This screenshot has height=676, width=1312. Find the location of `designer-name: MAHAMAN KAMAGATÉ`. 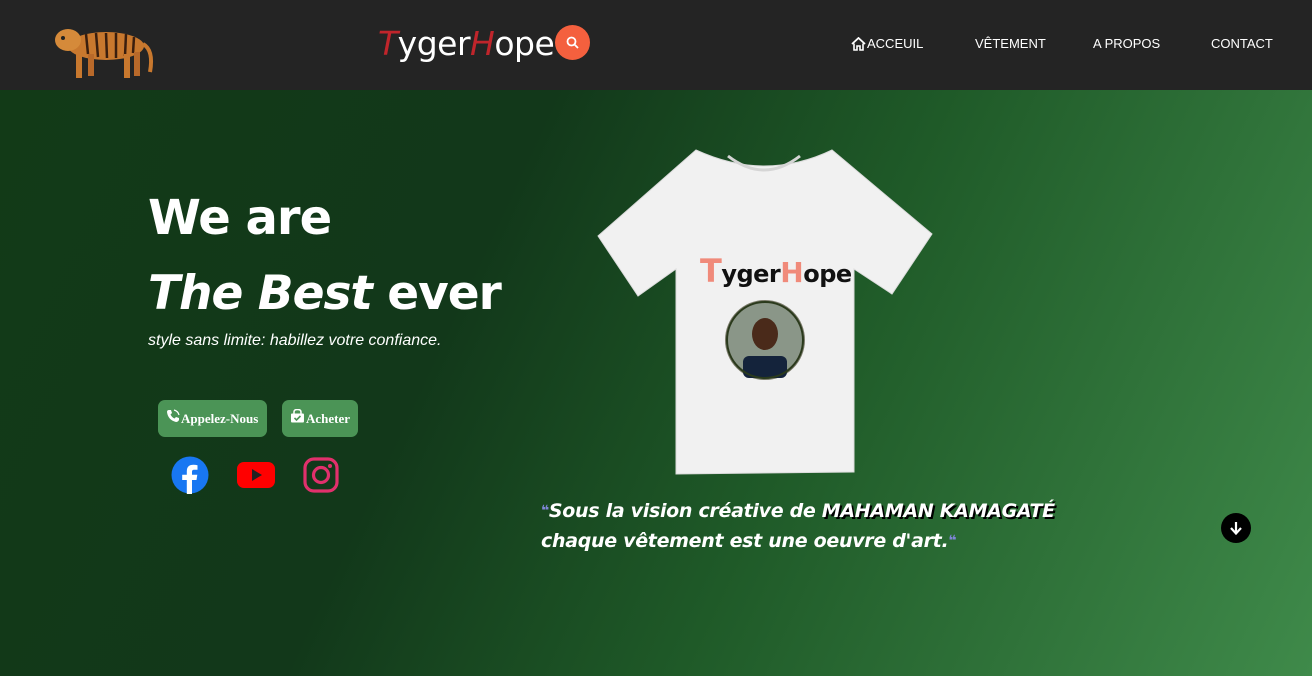

designer-name: MAHAMAN KAMAGATÉ is located at coordinates (938, 511).